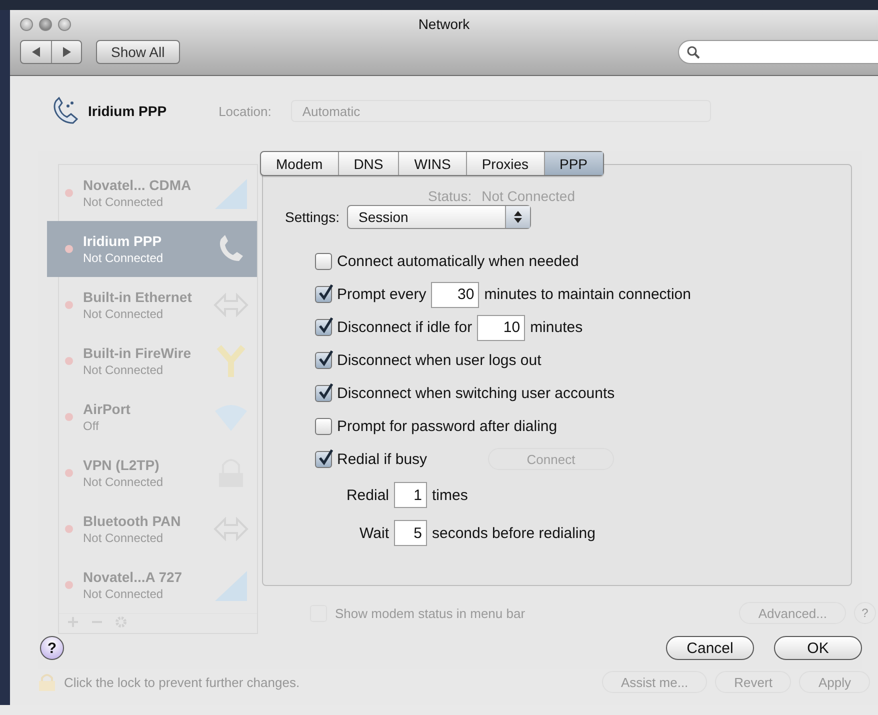 This screenshot has width=878, height=715. I want to click on service-item: Bluetooth PAN Not Connected, so click(158, 529).